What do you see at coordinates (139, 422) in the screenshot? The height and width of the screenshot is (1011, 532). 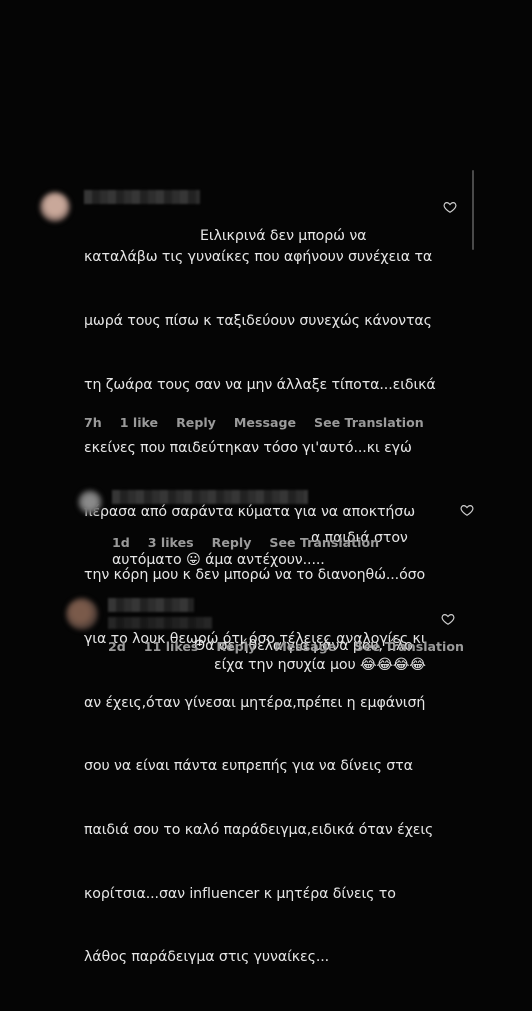 I see `likes-count: 1 like` at bounding box center [139, 422].